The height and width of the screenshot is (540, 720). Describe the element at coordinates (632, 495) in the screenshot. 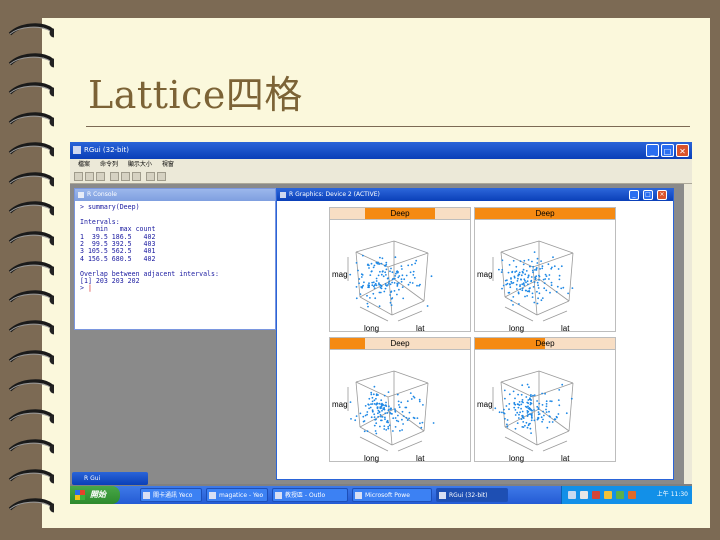

I see `app-tray-icon` at that location.